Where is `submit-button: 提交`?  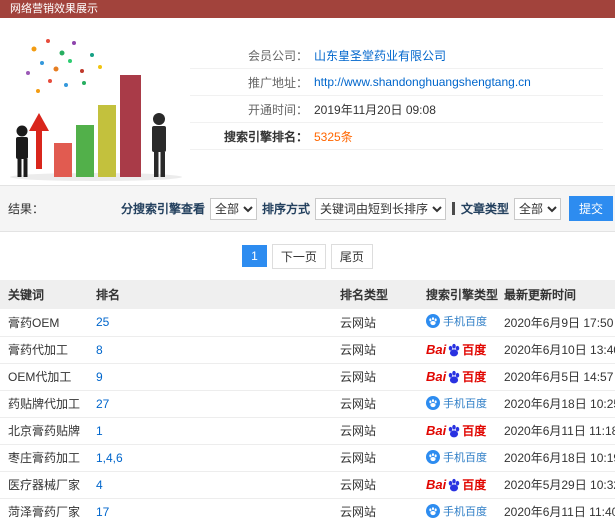 submit-button: 提交 is located at coordinates (590, 208).